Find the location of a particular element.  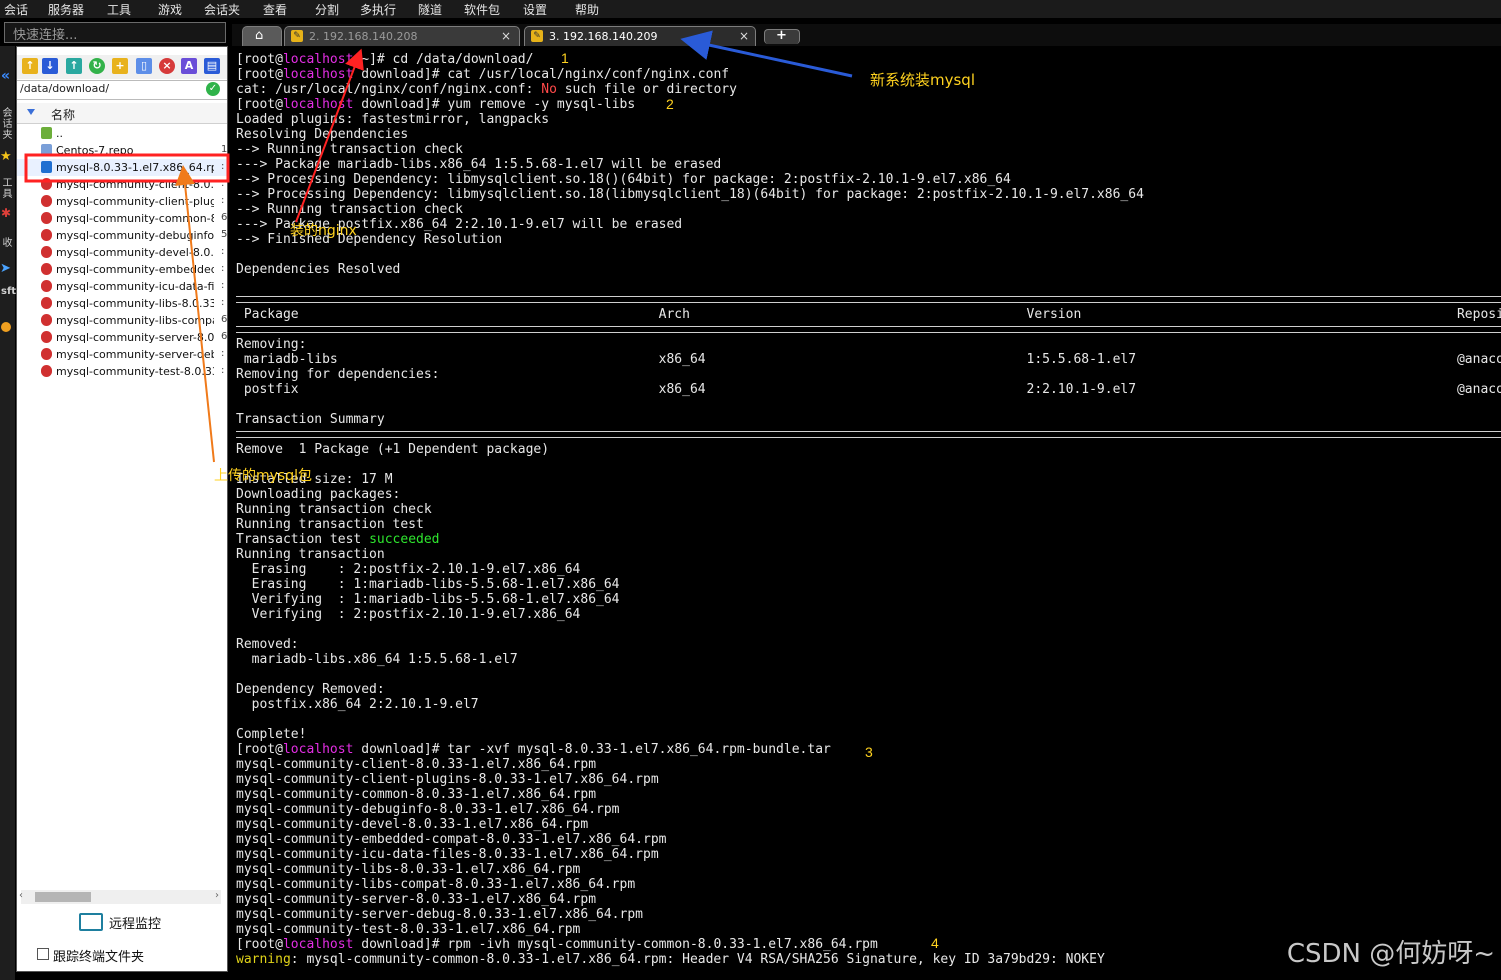

file-row: rpm-icon mysql-community-devel-8.0.3...: is located at coordinates (122, 252).